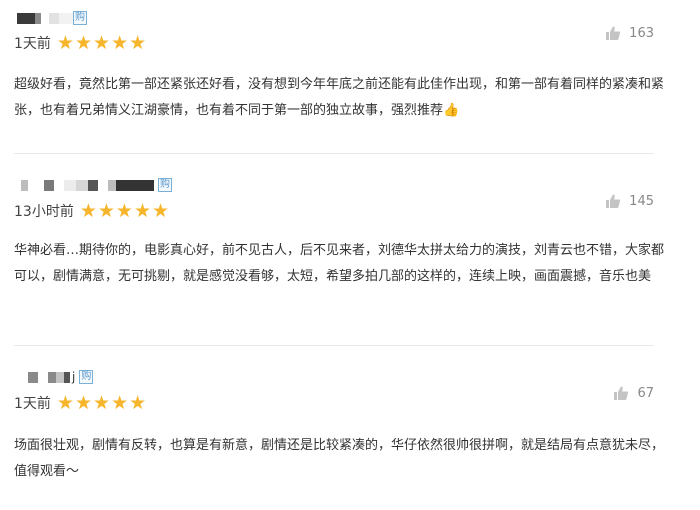  Describe the element at coordinates (645, 393) in the screenshot. I see `like-count: 67` at that location.